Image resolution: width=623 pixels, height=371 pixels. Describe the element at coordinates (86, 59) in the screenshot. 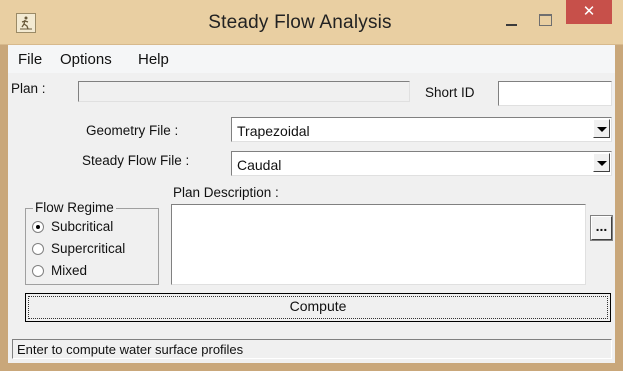

I see `menu-options: Options` at that location.